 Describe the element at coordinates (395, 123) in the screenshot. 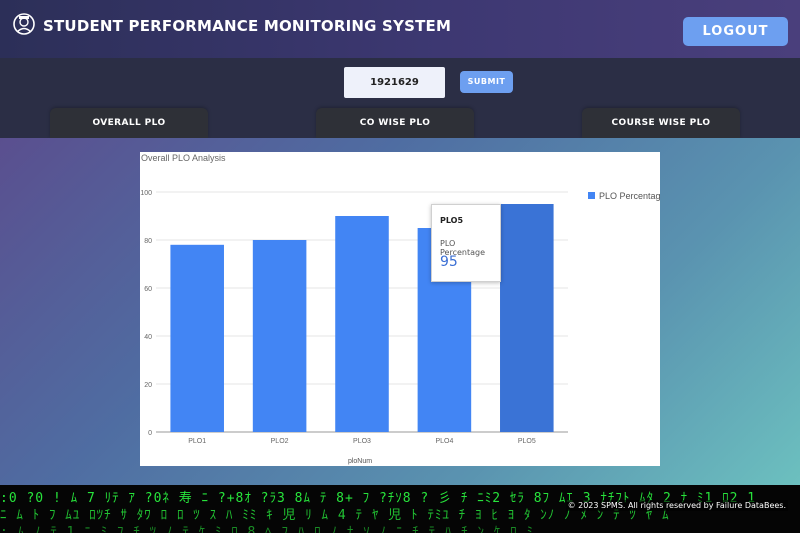

I see `tab-co-wise-plo: CO WISE PLO` at that location.